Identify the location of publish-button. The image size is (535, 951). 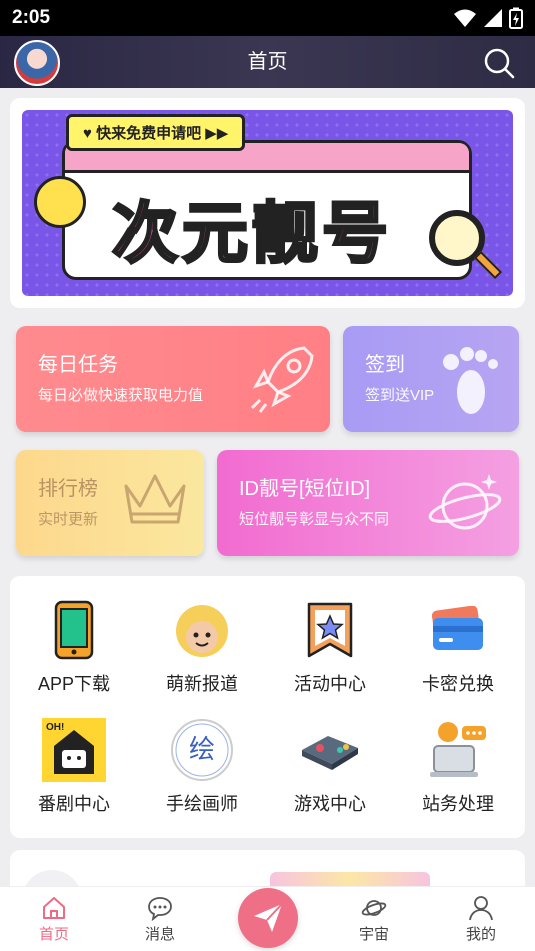
(268, 918).